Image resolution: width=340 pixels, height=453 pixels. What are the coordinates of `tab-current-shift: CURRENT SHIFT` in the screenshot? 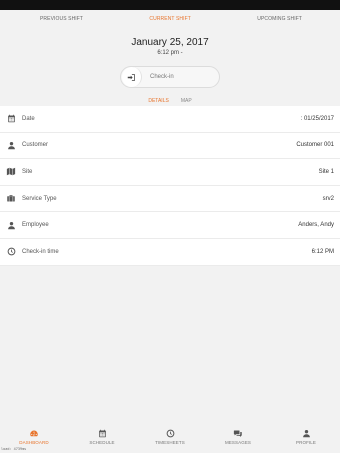 It's located at (170, 19).